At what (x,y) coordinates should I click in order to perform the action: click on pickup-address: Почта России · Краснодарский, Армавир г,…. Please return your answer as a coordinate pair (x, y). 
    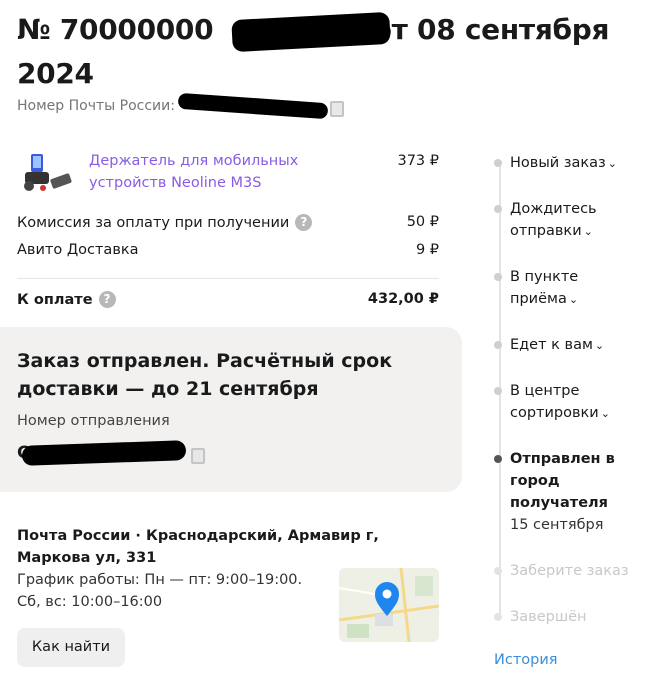
    Looking at the image, I should click on (198, 547).